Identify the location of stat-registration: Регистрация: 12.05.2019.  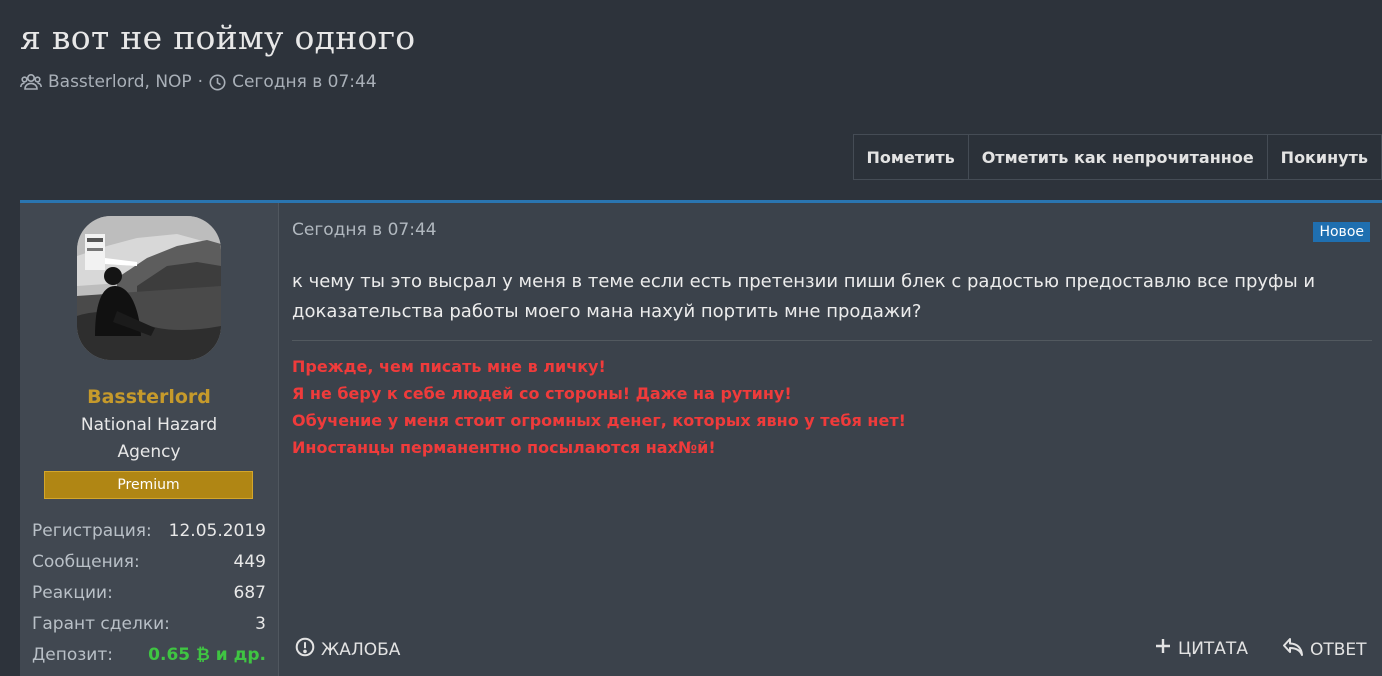
(149, 530).